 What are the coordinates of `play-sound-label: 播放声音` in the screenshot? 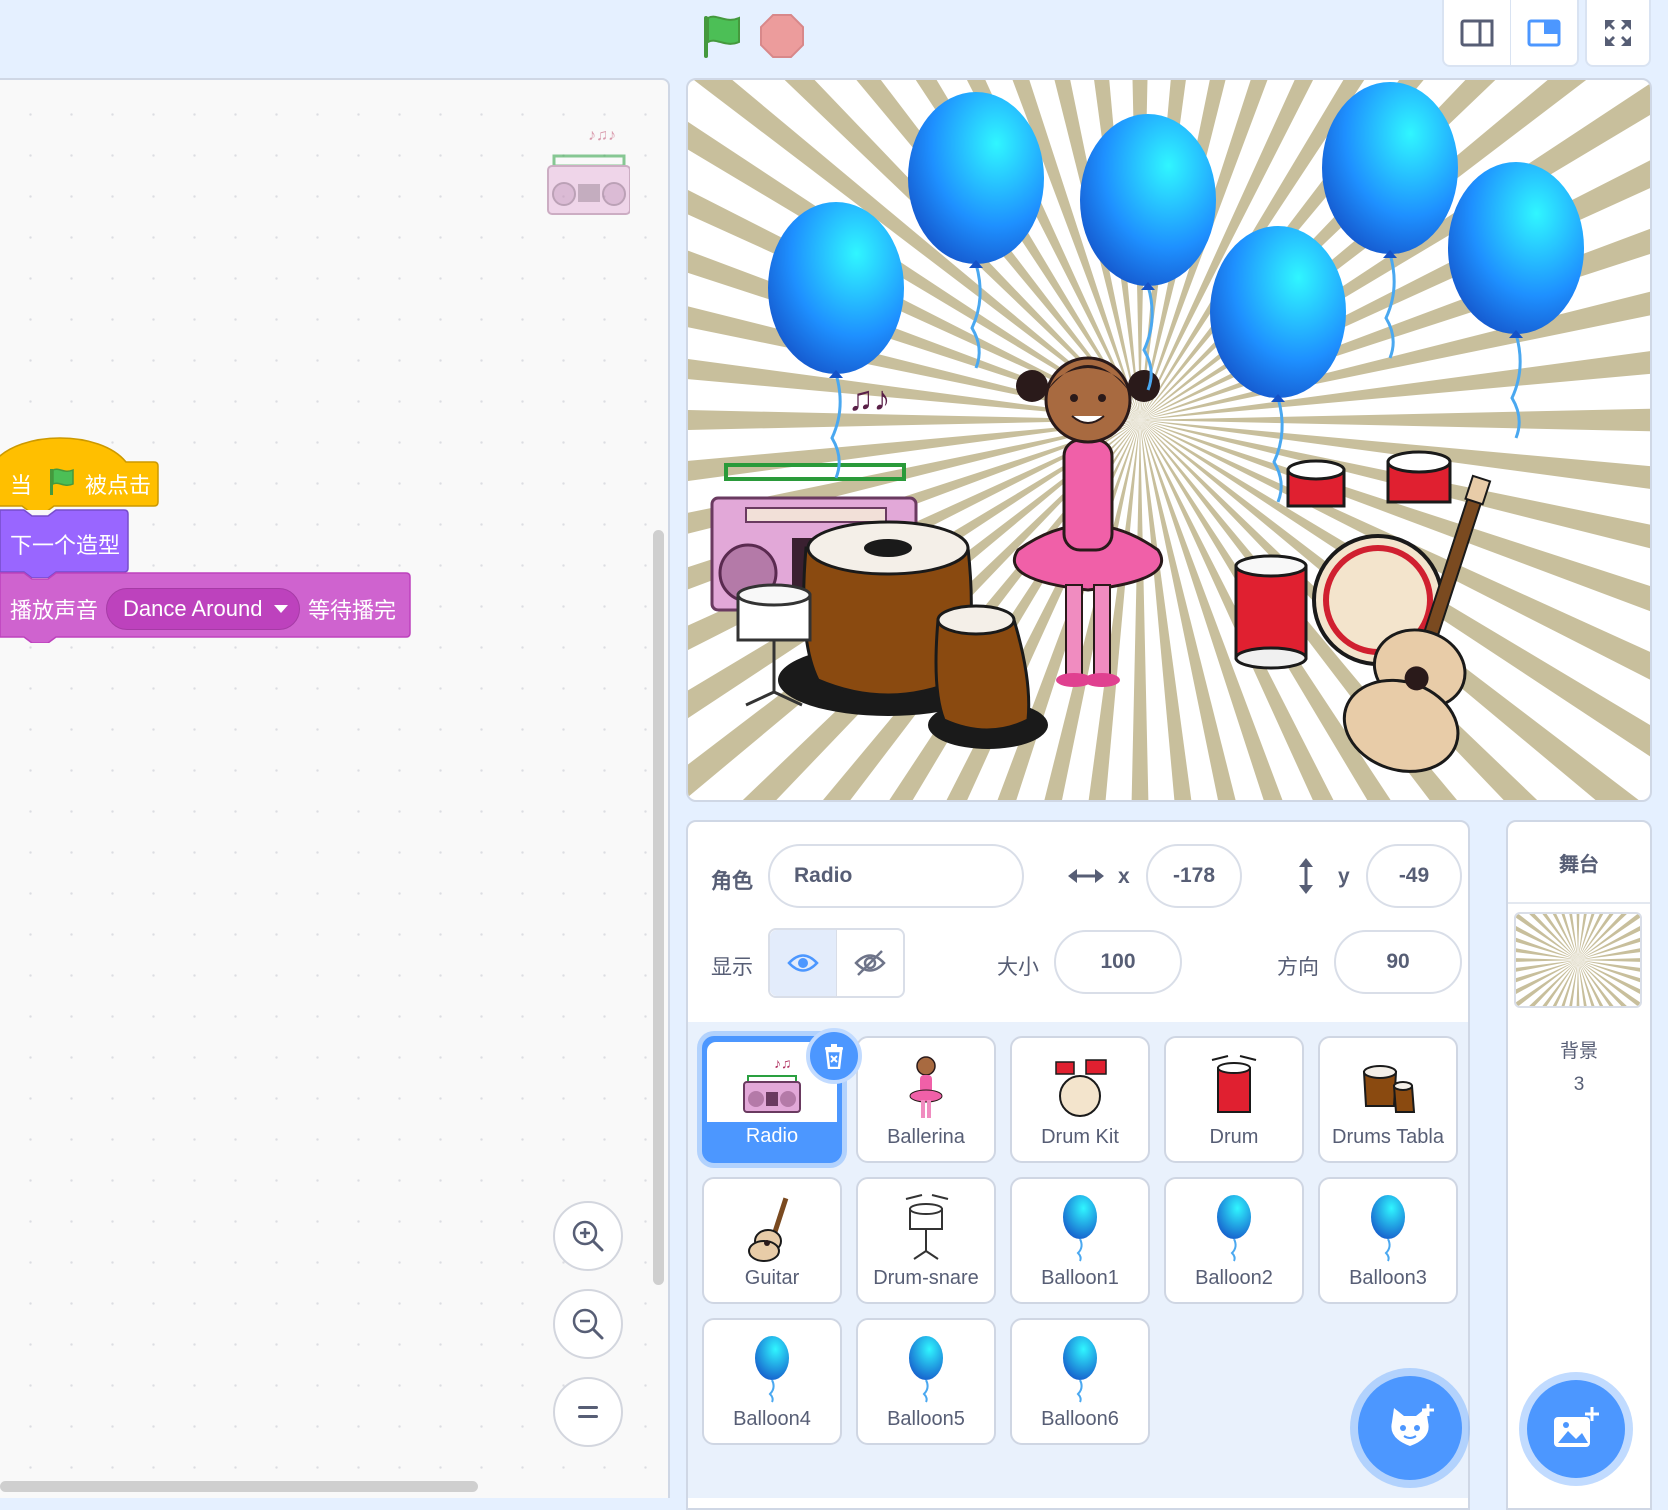 It's located at (54, 610).